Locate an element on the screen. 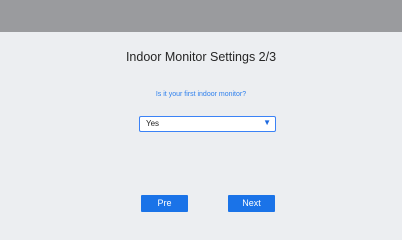  pre-button: Pre is located at coordinates (164, 203).